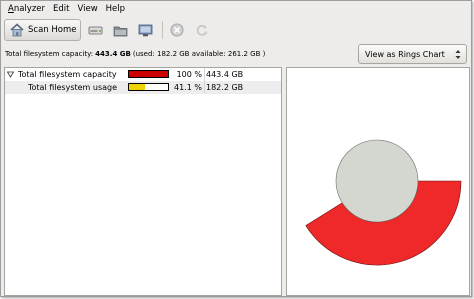 This screenshot has height=299, width=474. I want to click on capacity-prefix: Total filesystem capacity:, so click(49, 54).